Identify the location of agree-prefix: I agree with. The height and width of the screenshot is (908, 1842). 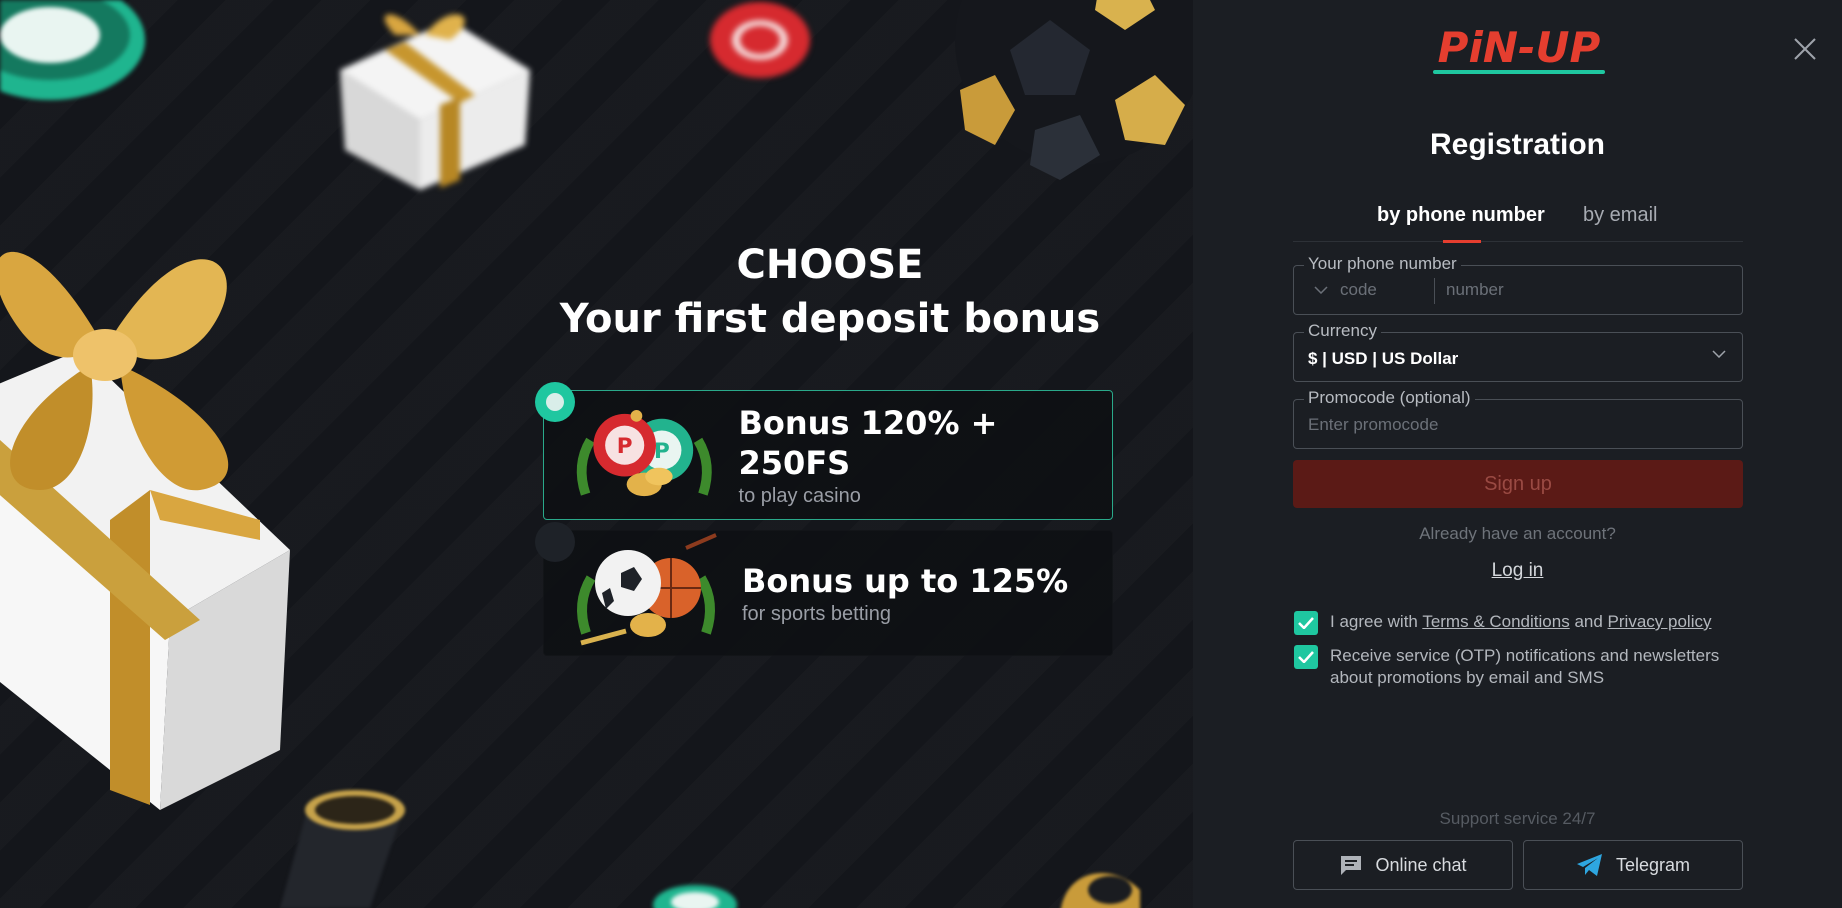
(1374, 621).